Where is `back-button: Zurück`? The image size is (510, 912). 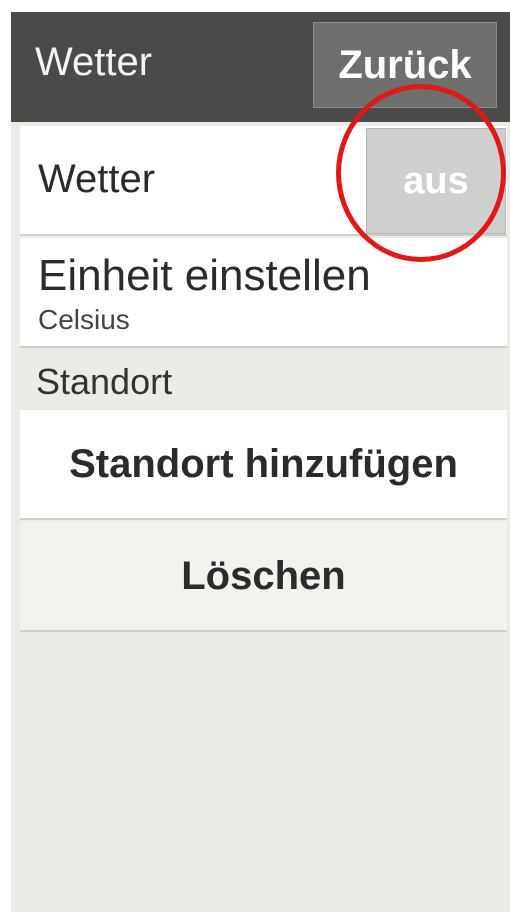
back-button: Zurück is located at coordinates (405, 65).